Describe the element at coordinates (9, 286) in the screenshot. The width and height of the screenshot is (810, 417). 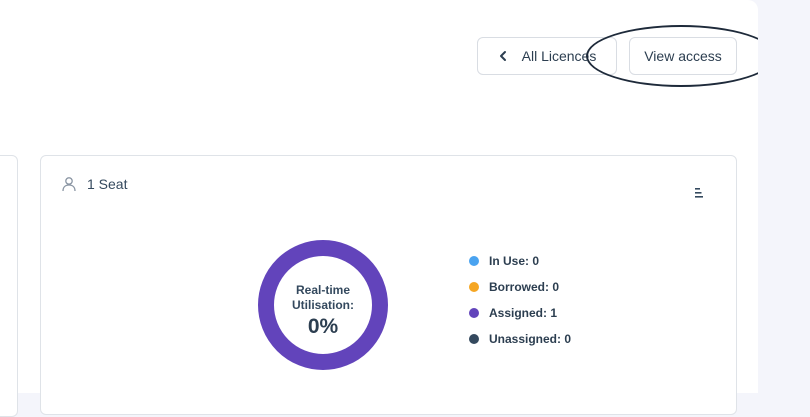
I see `previous-card-edge` at that location.